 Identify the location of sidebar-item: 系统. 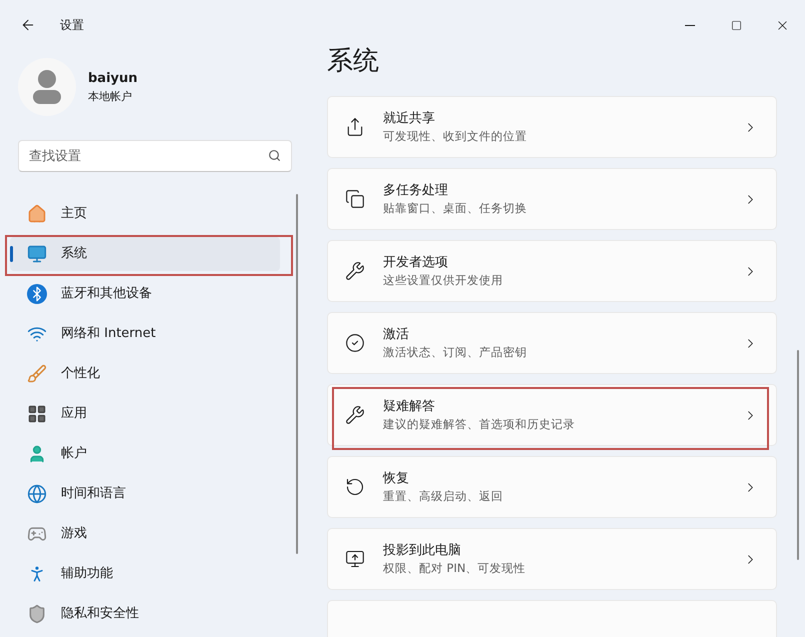
(145, 254).